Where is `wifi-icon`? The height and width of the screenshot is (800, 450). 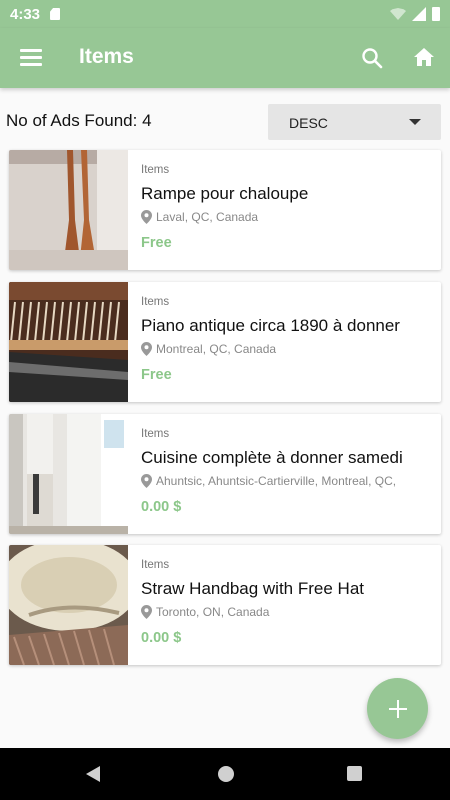 wifi-icon is located at coordinates (398, 14).